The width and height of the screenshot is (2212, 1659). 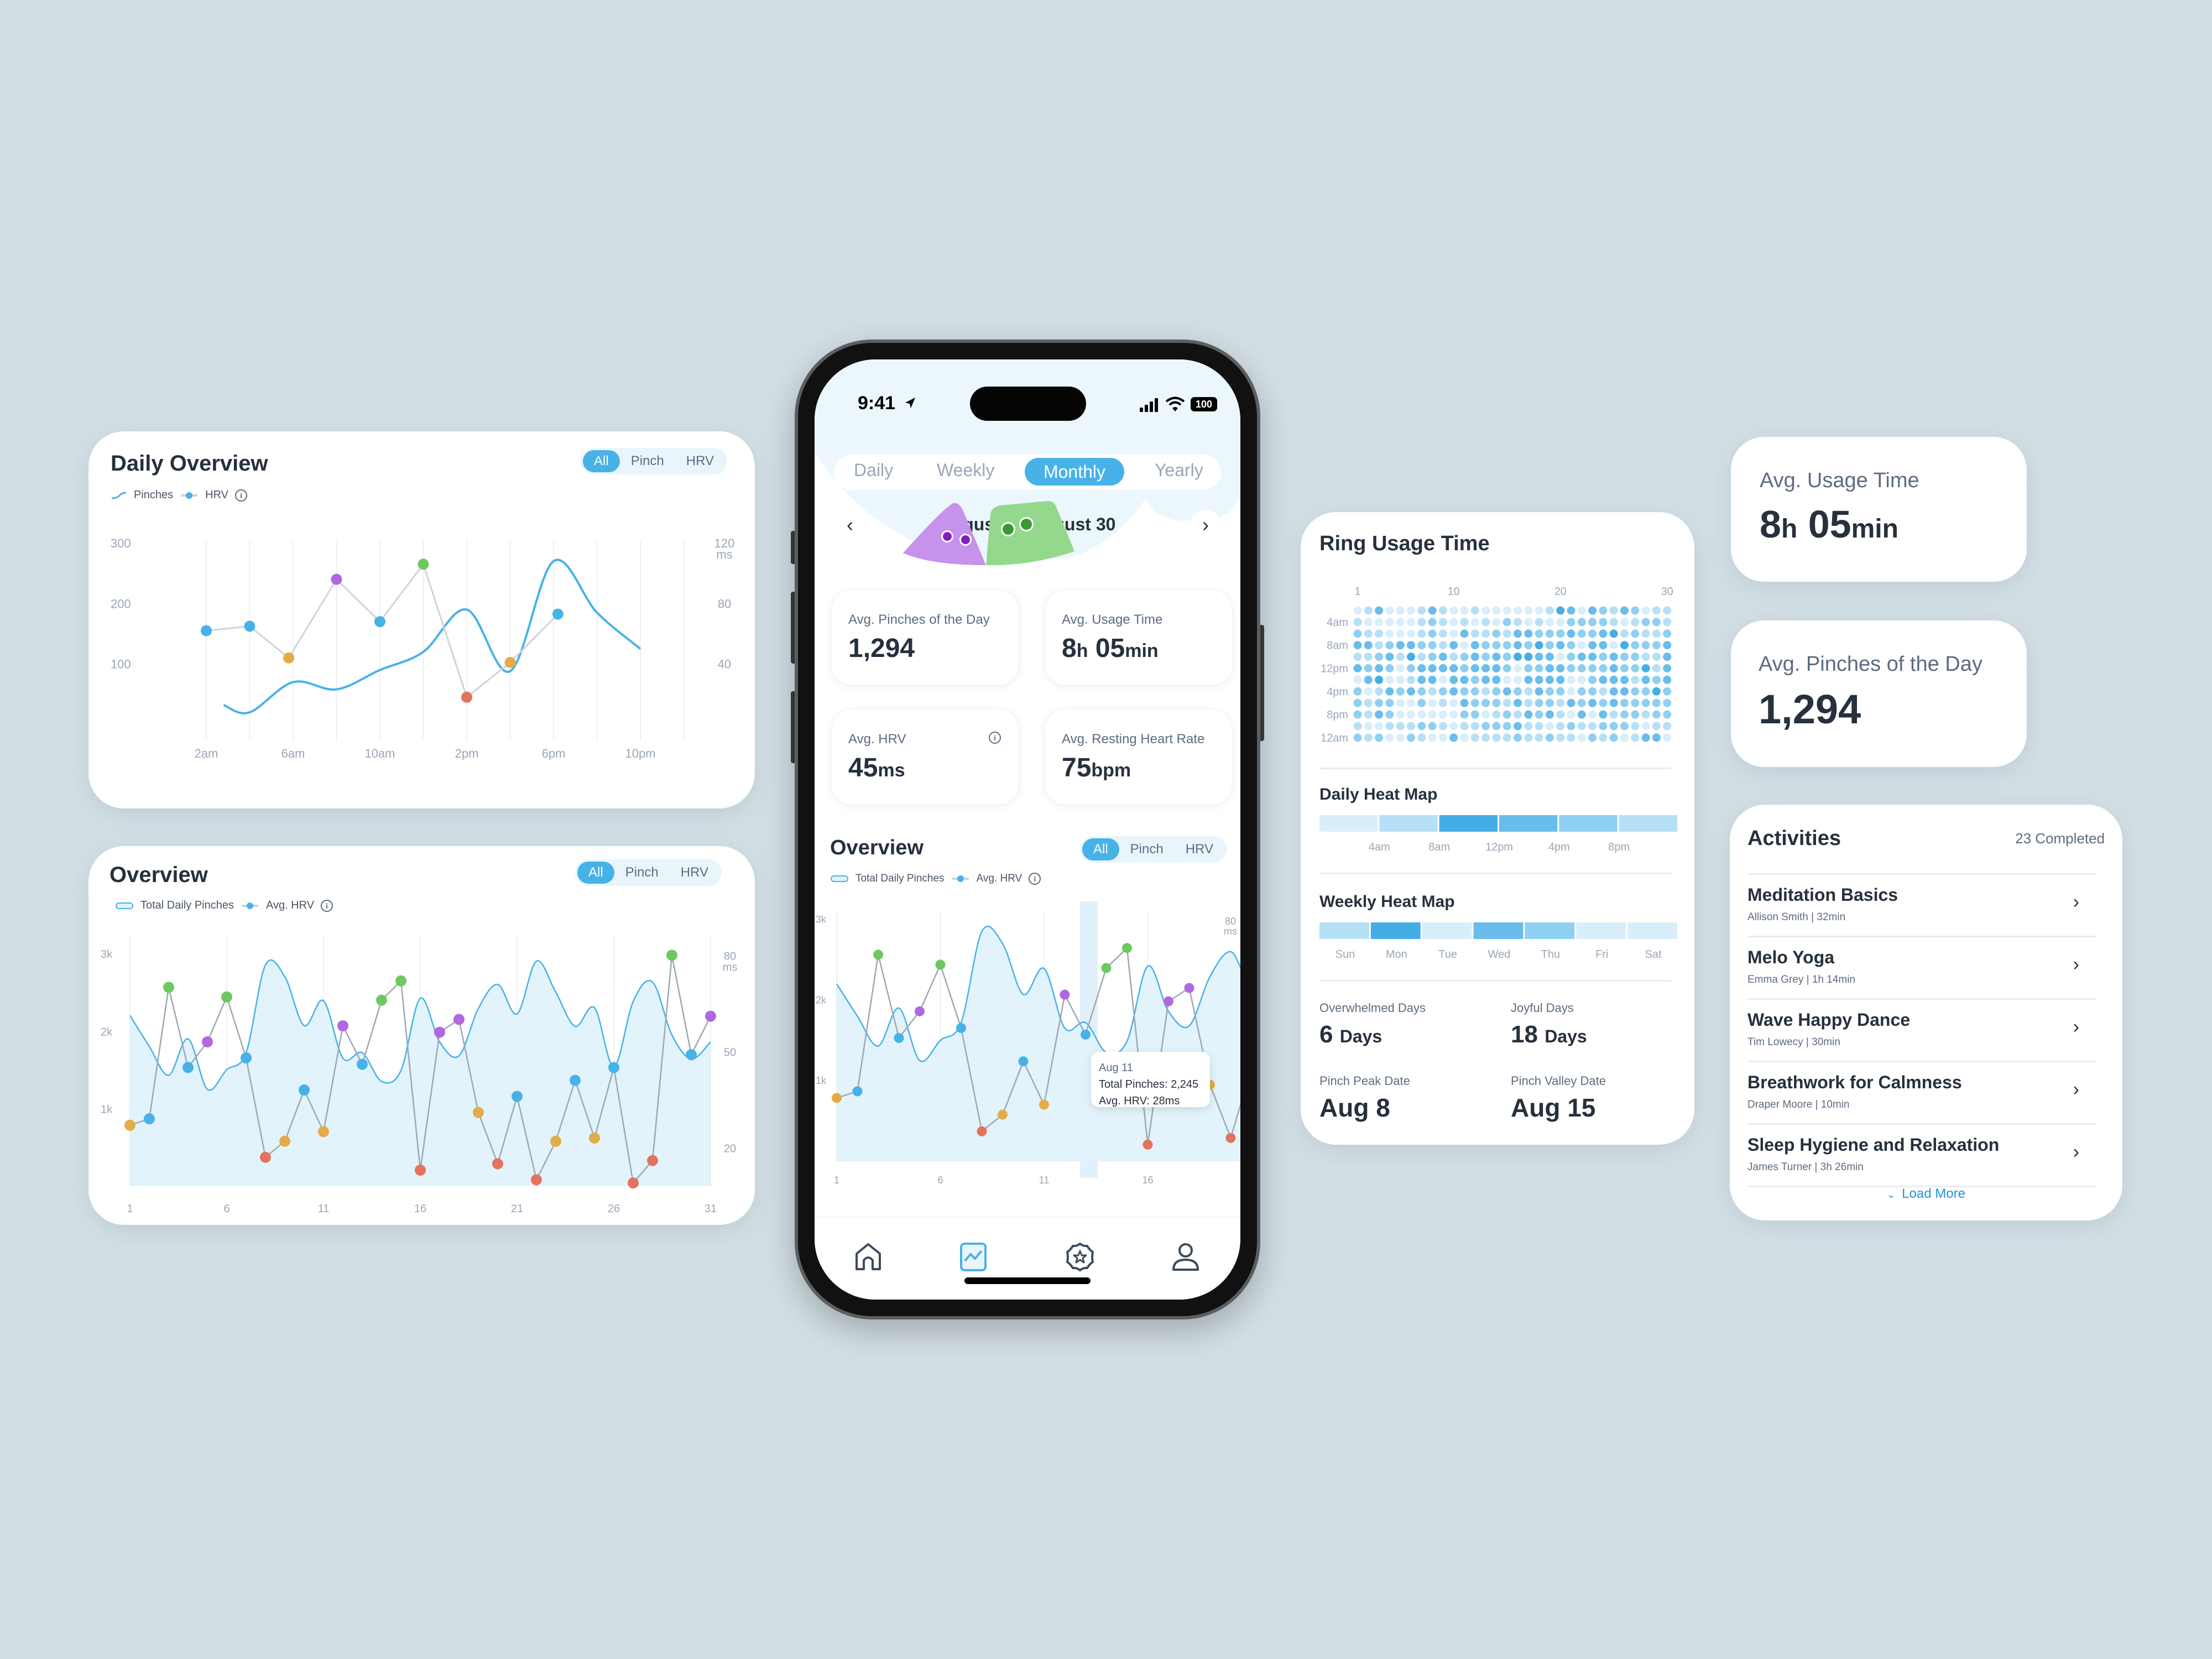 I want to click on nav-home, so click(x=868, y=1257).